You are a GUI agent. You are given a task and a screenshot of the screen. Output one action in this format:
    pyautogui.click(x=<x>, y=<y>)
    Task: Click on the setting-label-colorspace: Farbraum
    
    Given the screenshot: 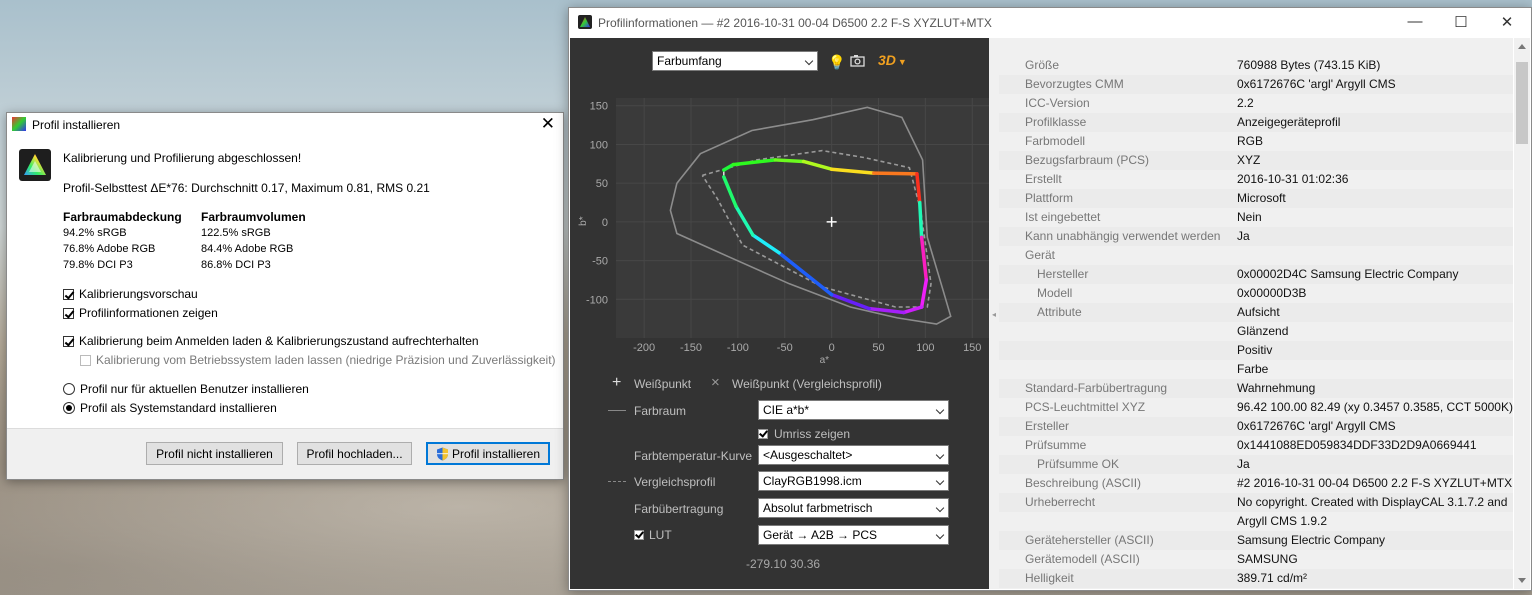 What is the action you would take?
    pyautogui.click(x=660, y=411)
    